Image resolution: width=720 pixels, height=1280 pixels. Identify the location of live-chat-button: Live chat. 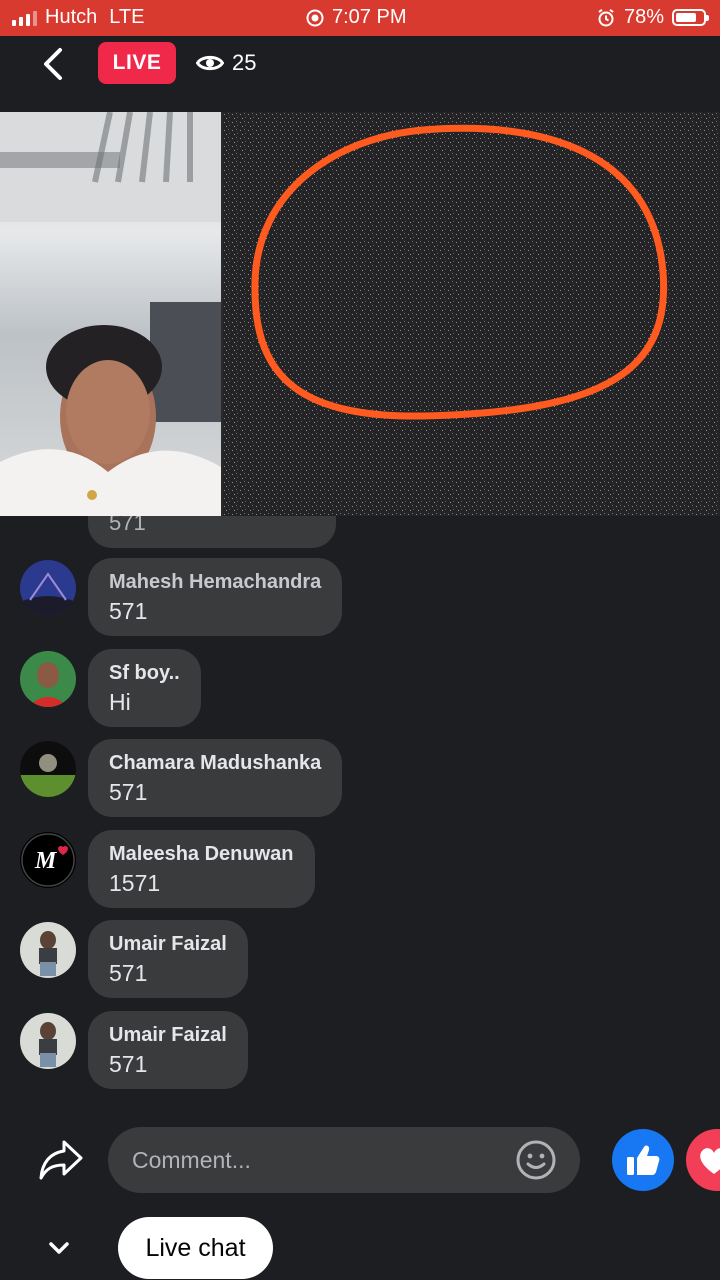
(195, 1248).